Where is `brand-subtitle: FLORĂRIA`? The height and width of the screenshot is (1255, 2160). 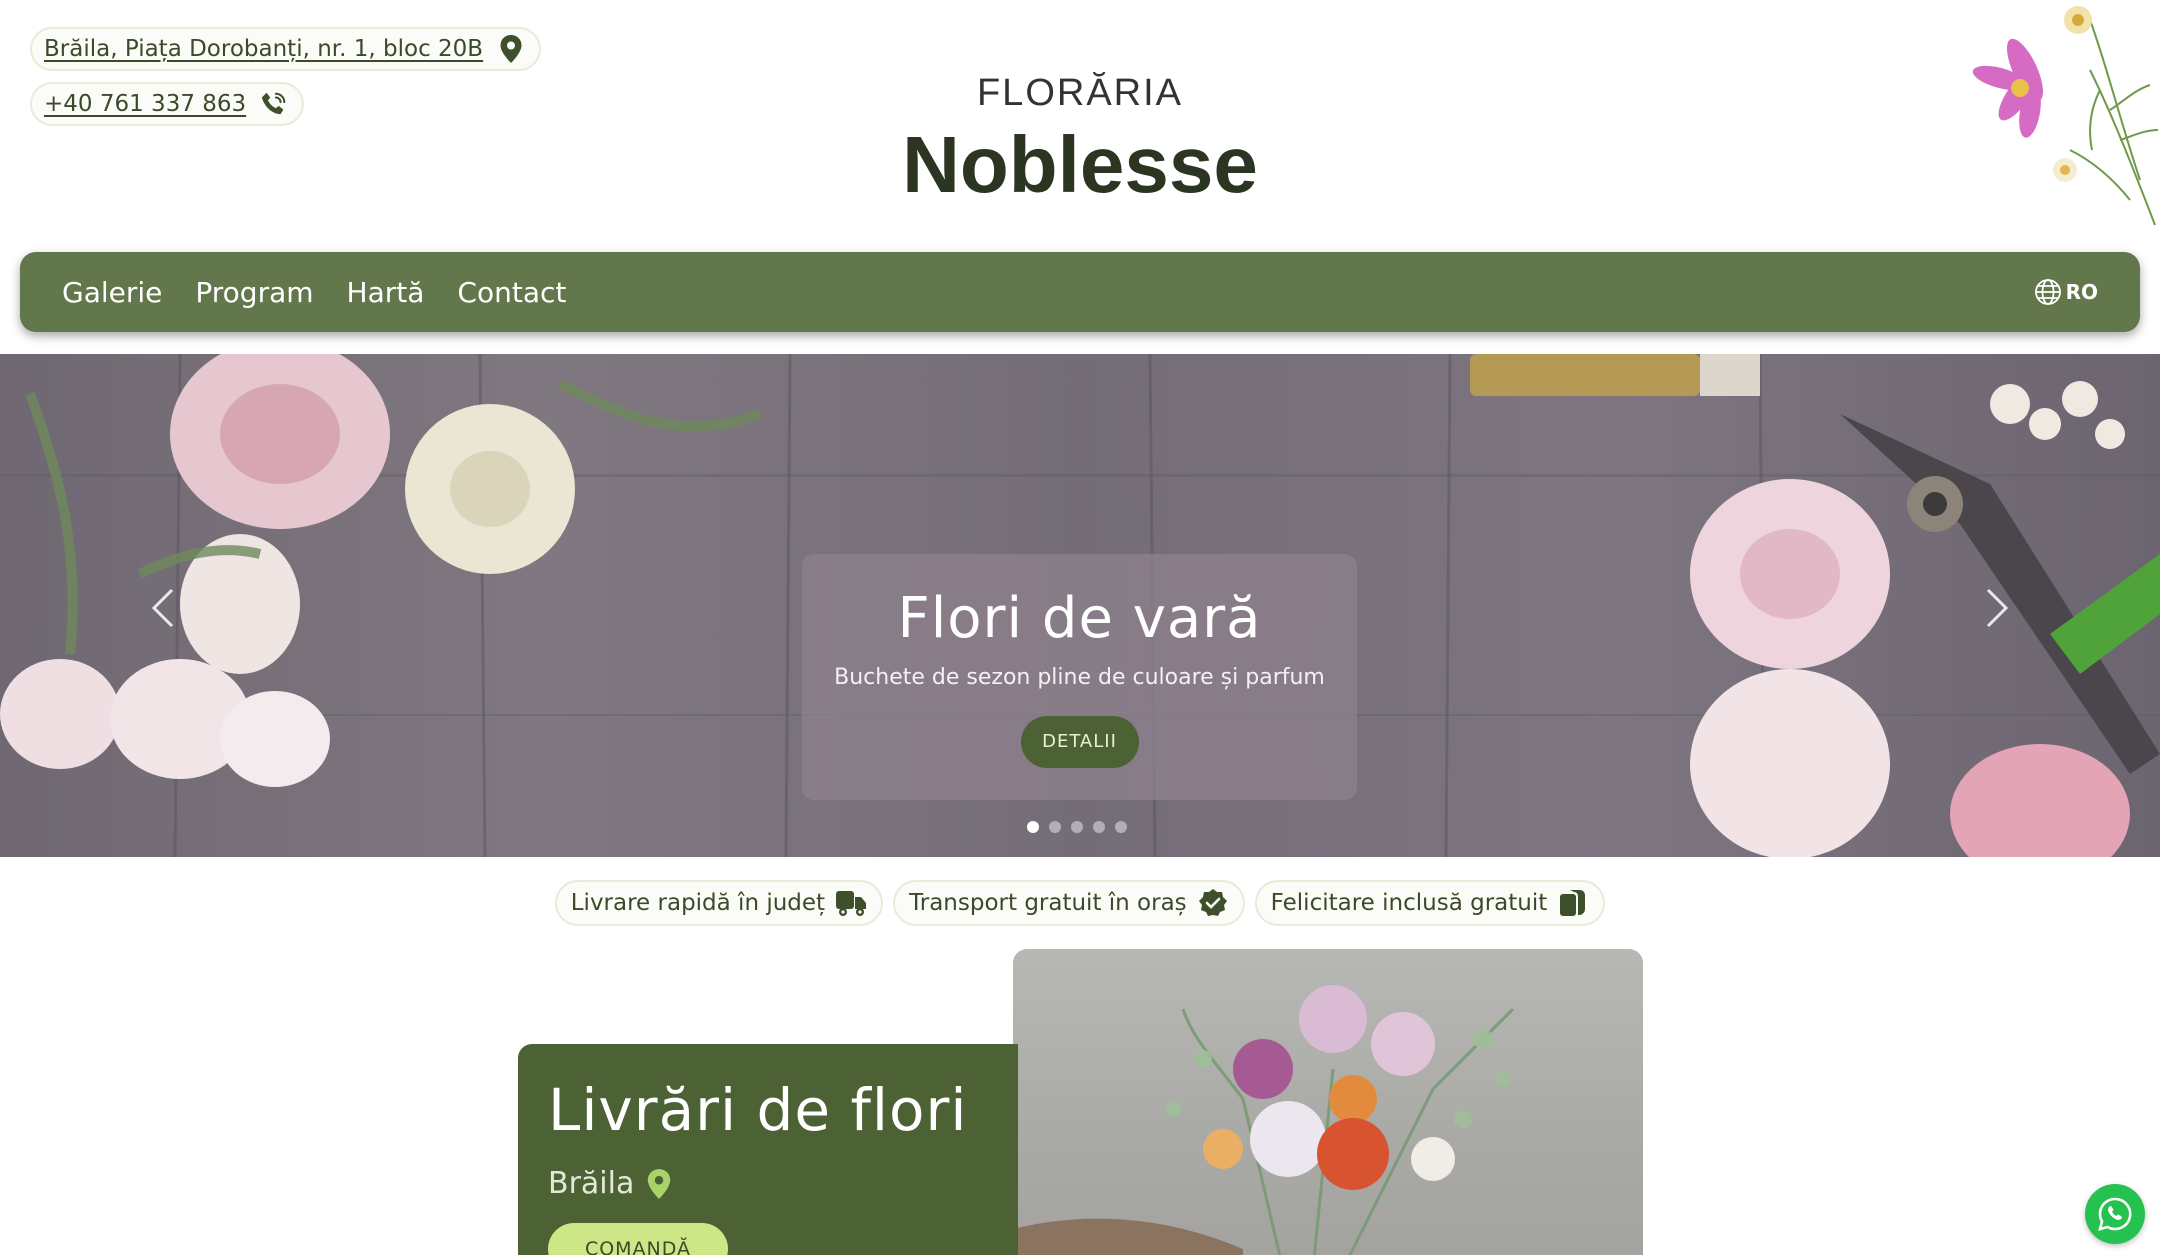
brand-subtitle: FLORĂRIA is located at coordinates (1080, 93).